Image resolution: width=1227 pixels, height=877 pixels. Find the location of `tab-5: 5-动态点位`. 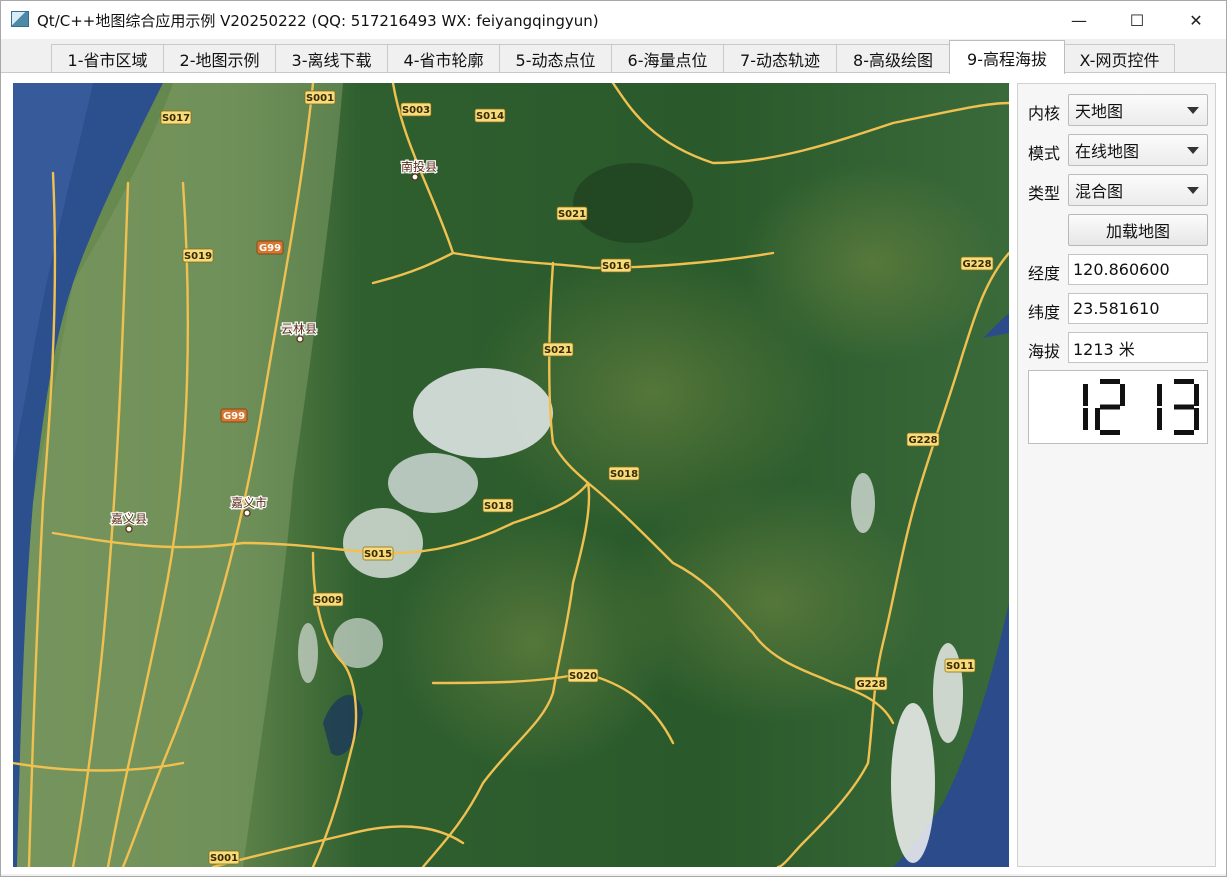

tab-5: 5-动态点位 is located at coordinates (555, 58).